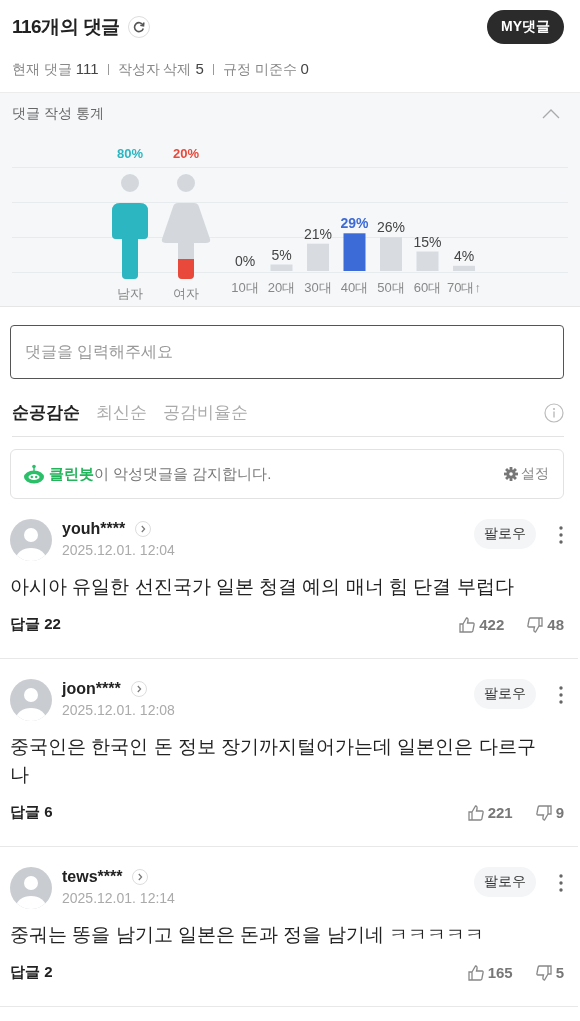  What do you see at coordinates (354, 223) in the screenshot?
I see `percent-label: 29%` at bounding box center [354, 223].